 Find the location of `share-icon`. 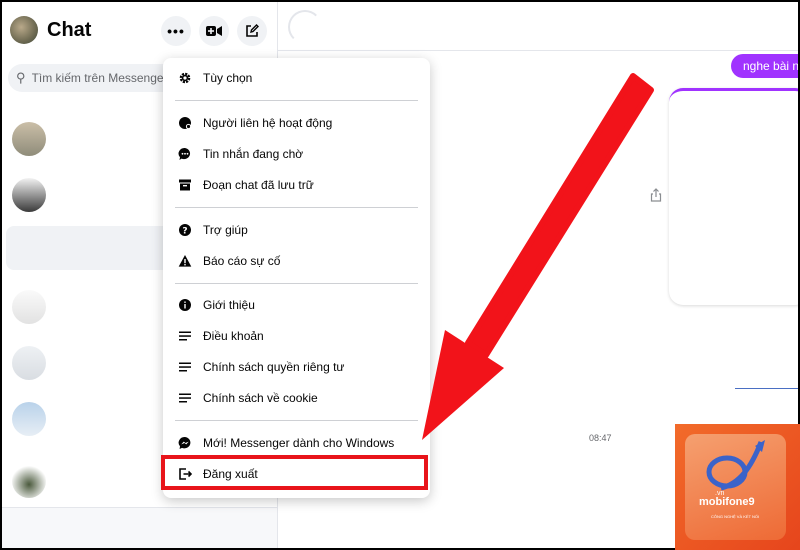

share-icon is located at coordinates (656, 196).